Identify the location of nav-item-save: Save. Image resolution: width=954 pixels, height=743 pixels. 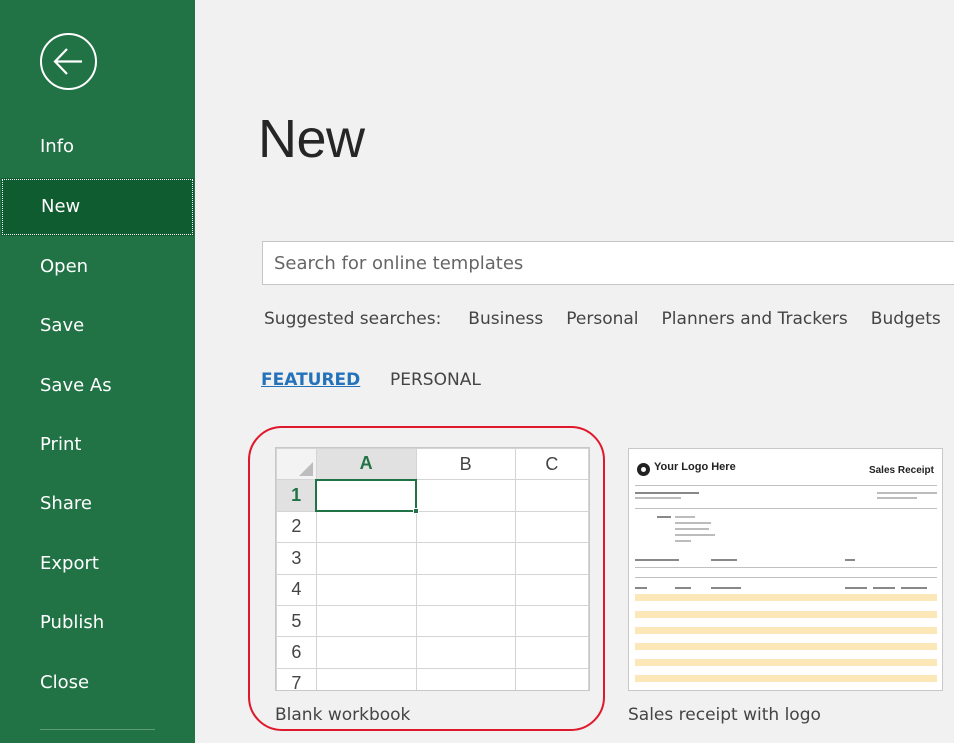
(97, 326).